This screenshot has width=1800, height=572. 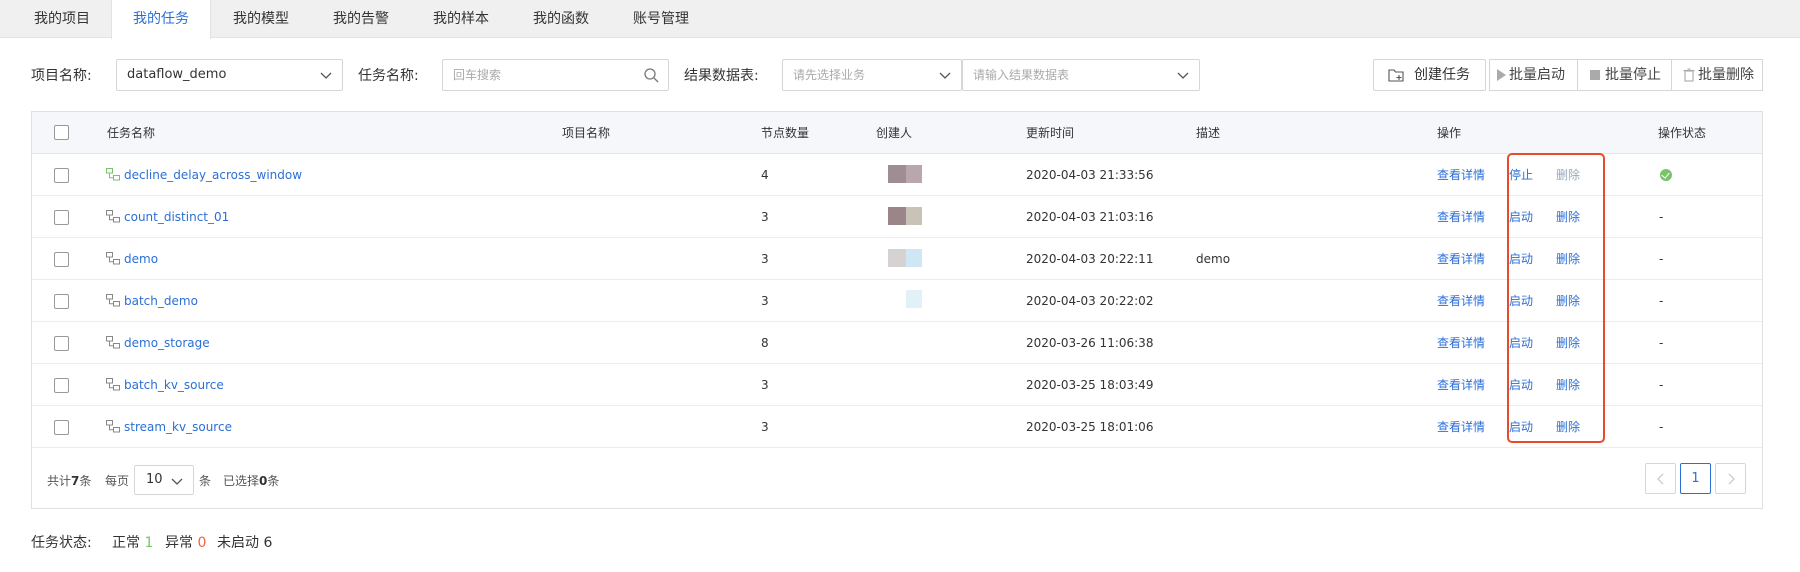 What do you see at coordinates (461, 19) in the screenshot?
I see `tab-my-samples: 我的样本` at bounding box center [461, 19].